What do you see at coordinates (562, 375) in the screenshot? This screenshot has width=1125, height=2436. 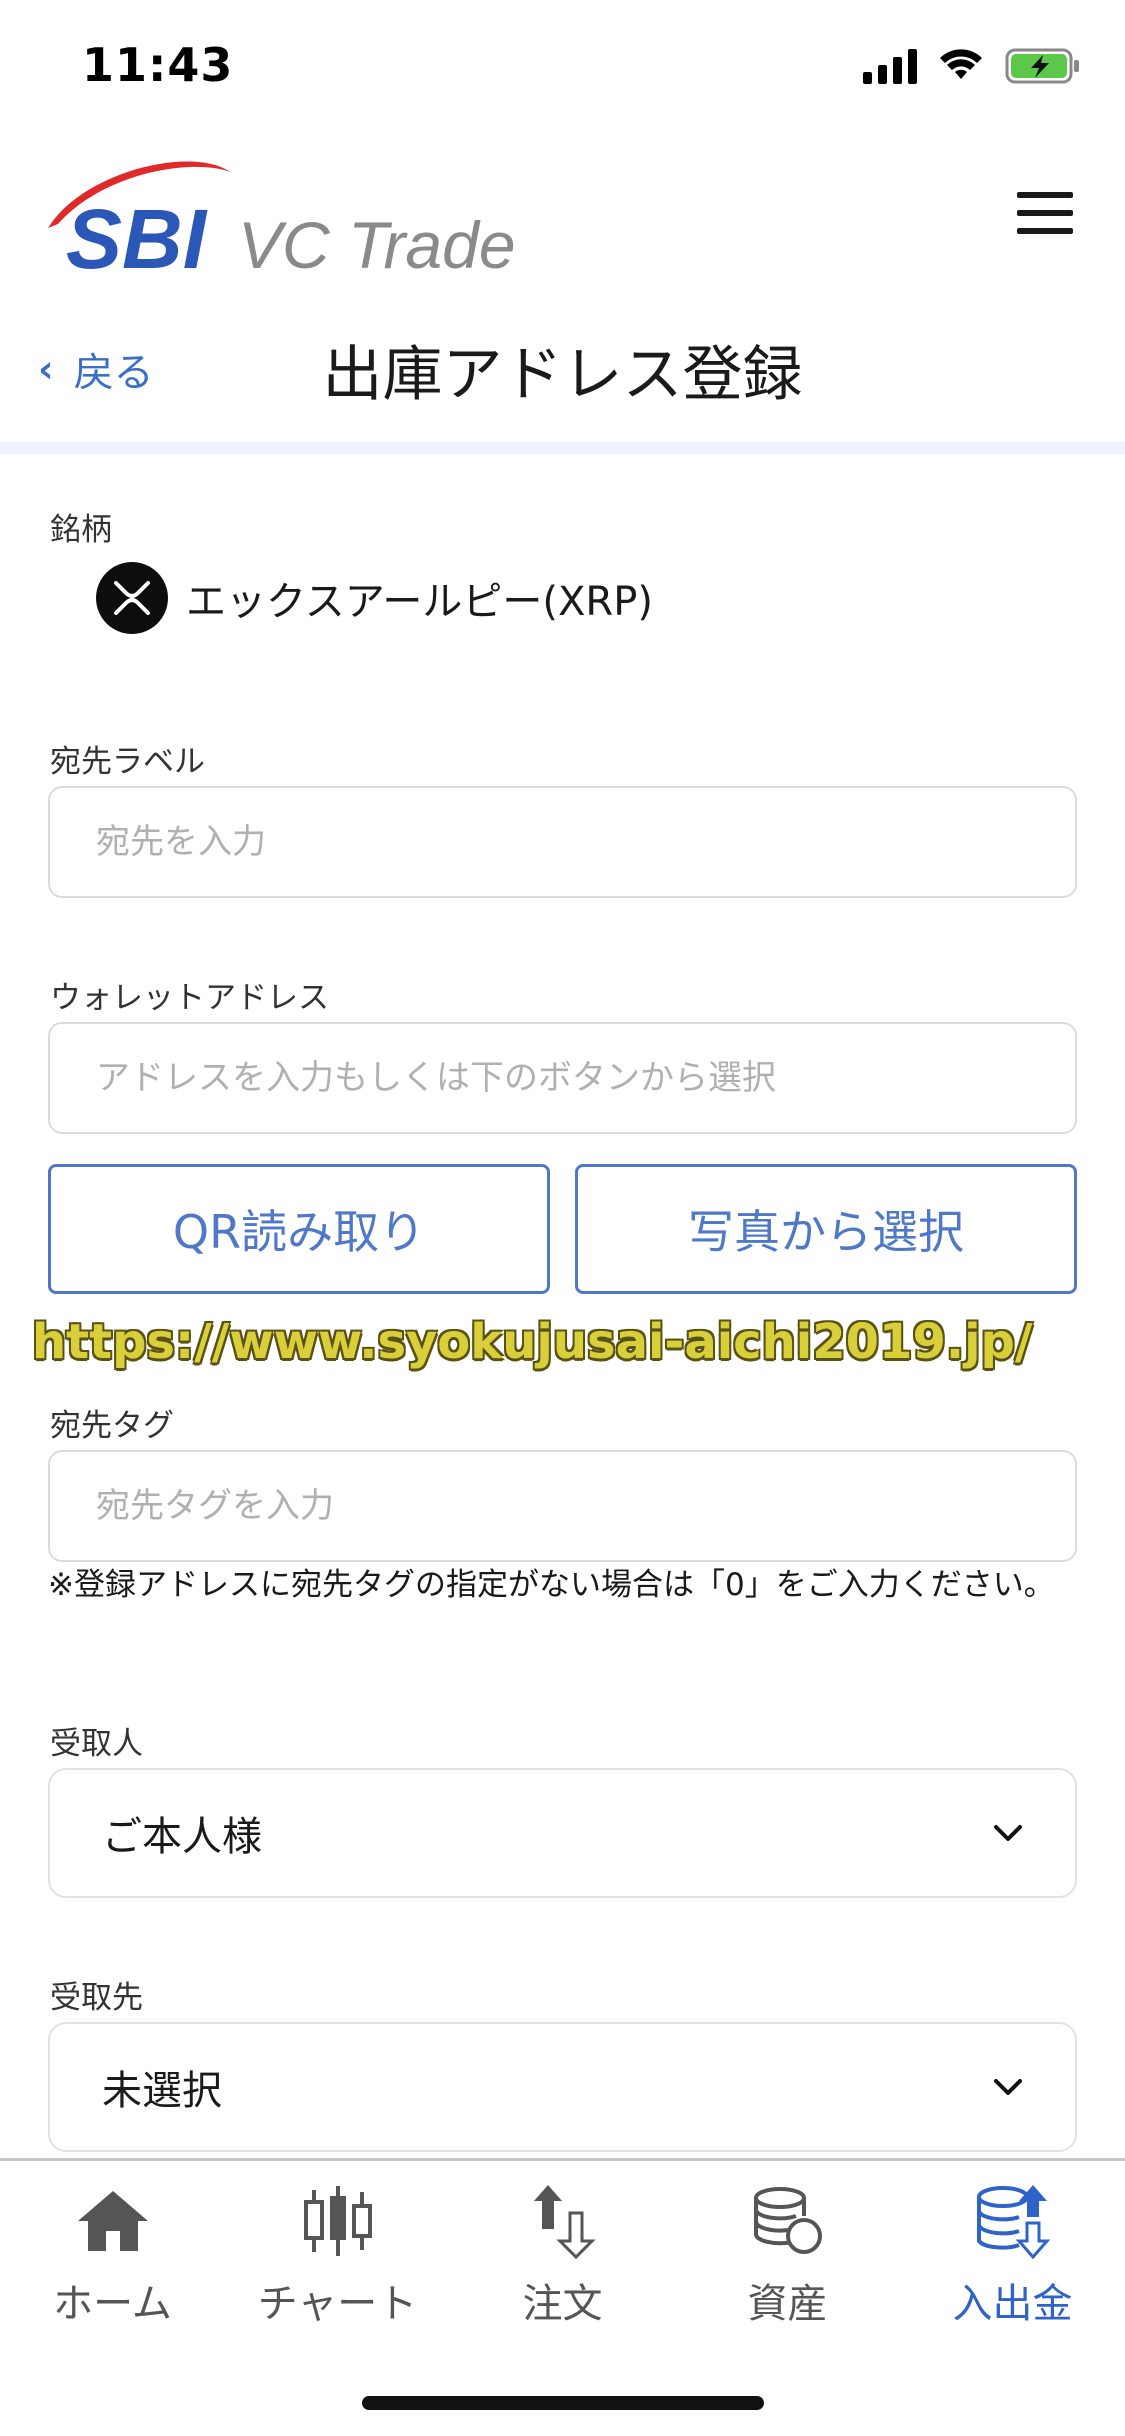 I see `page-title: 出庫アドレス登録` at bounding box center [562, 375].